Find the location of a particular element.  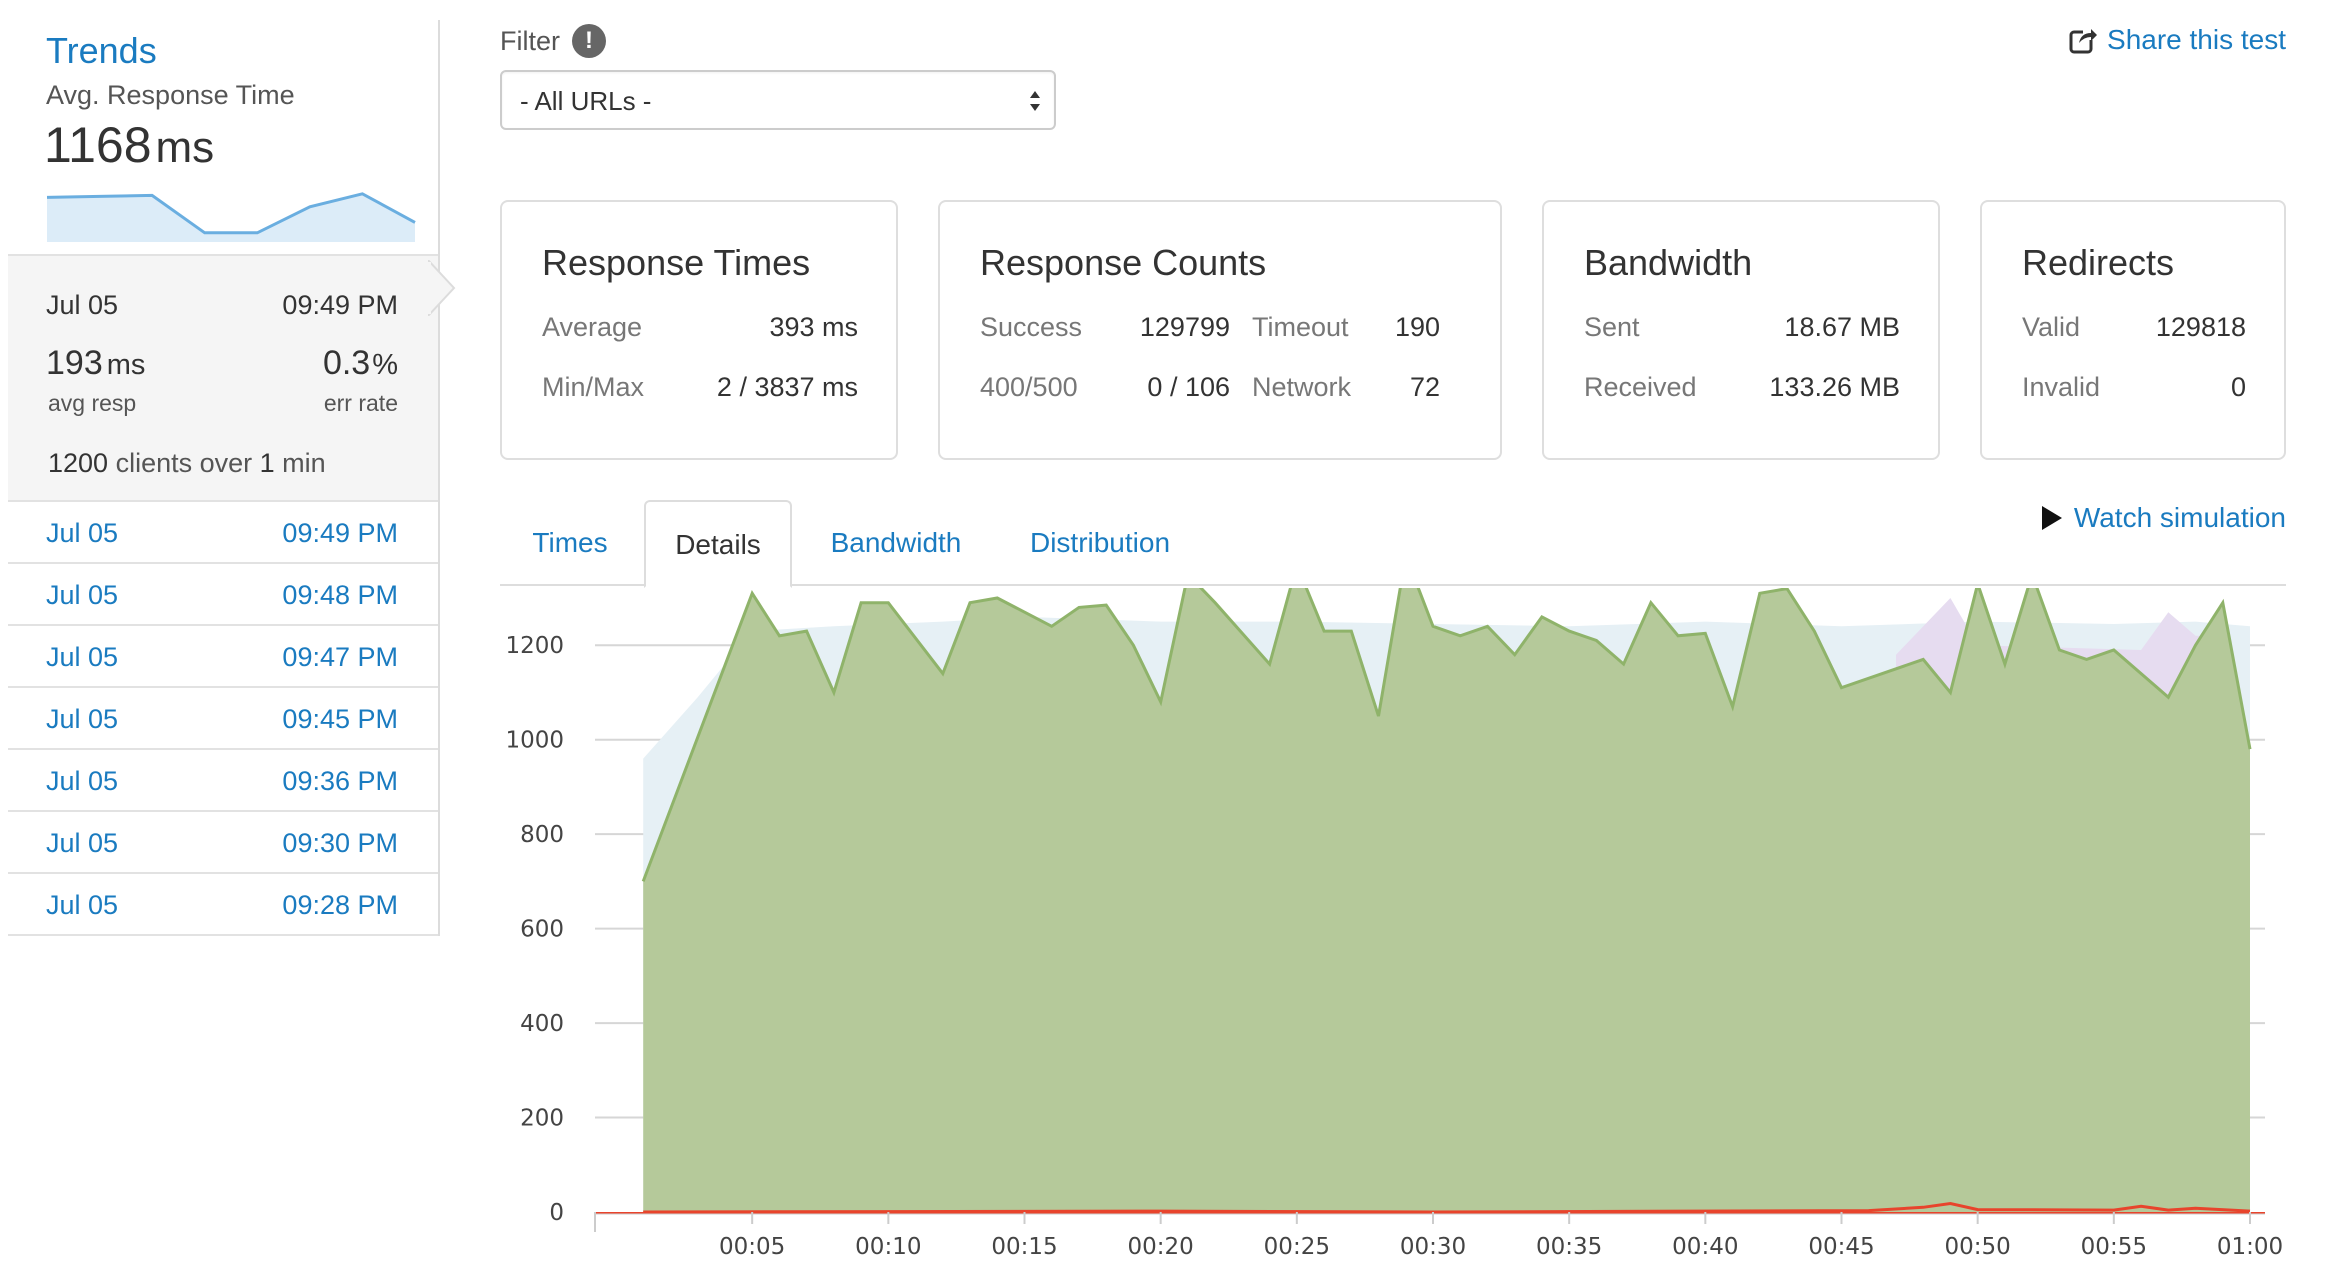

url-filter-select: - All URLs - is located at coordinates (778, 100).